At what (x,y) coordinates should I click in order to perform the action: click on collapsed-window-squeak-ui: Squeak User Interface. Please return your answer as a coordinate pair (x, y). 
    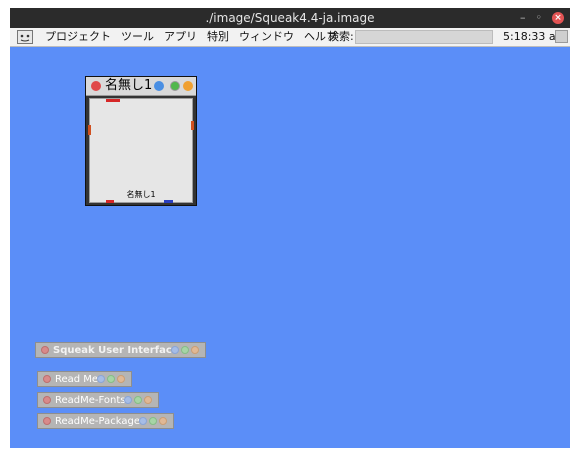
    Looking at the image, I should click on (120, 350).